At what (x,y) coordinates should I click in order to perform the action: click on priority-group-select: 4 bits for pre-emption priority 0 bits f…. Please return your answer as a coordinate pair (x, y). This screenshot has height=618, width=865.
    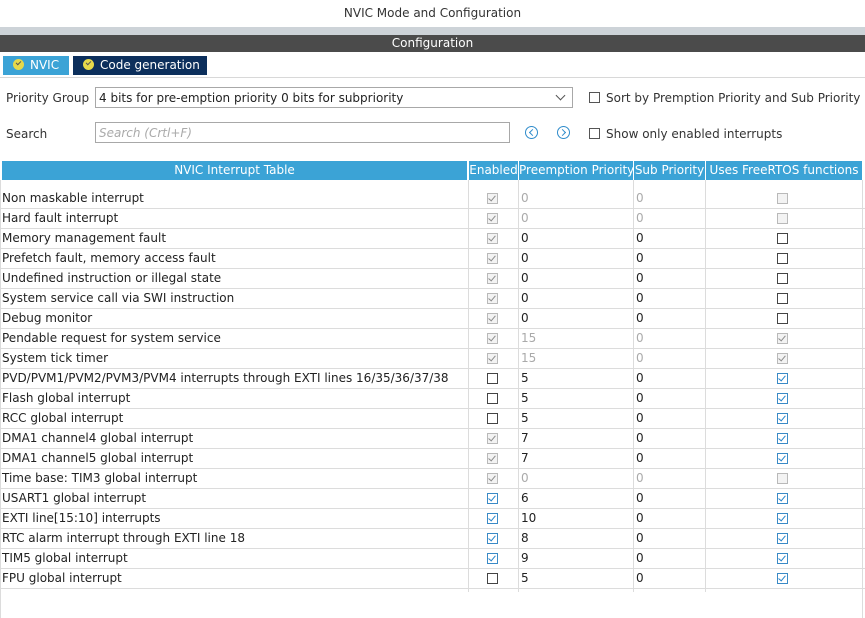
    Looking at the image, I should click on (334, 97).